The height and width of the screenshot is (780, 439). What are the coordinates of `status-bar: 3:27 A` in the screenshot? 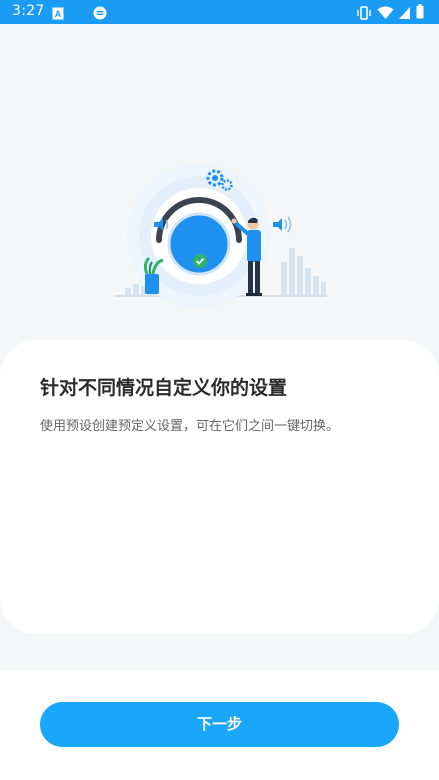 It's located at (219, 12).